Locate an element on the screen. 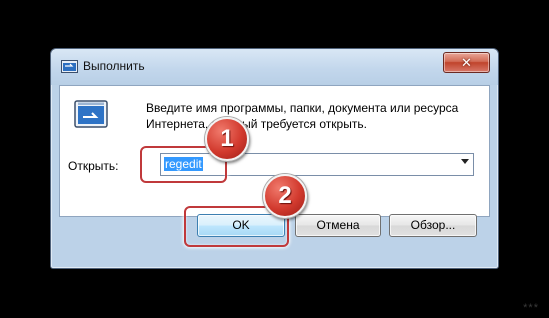 Image resolution: width=549 pixels, height=318 pixels. open-label: Открыть: is located at coordinates (93, 166).